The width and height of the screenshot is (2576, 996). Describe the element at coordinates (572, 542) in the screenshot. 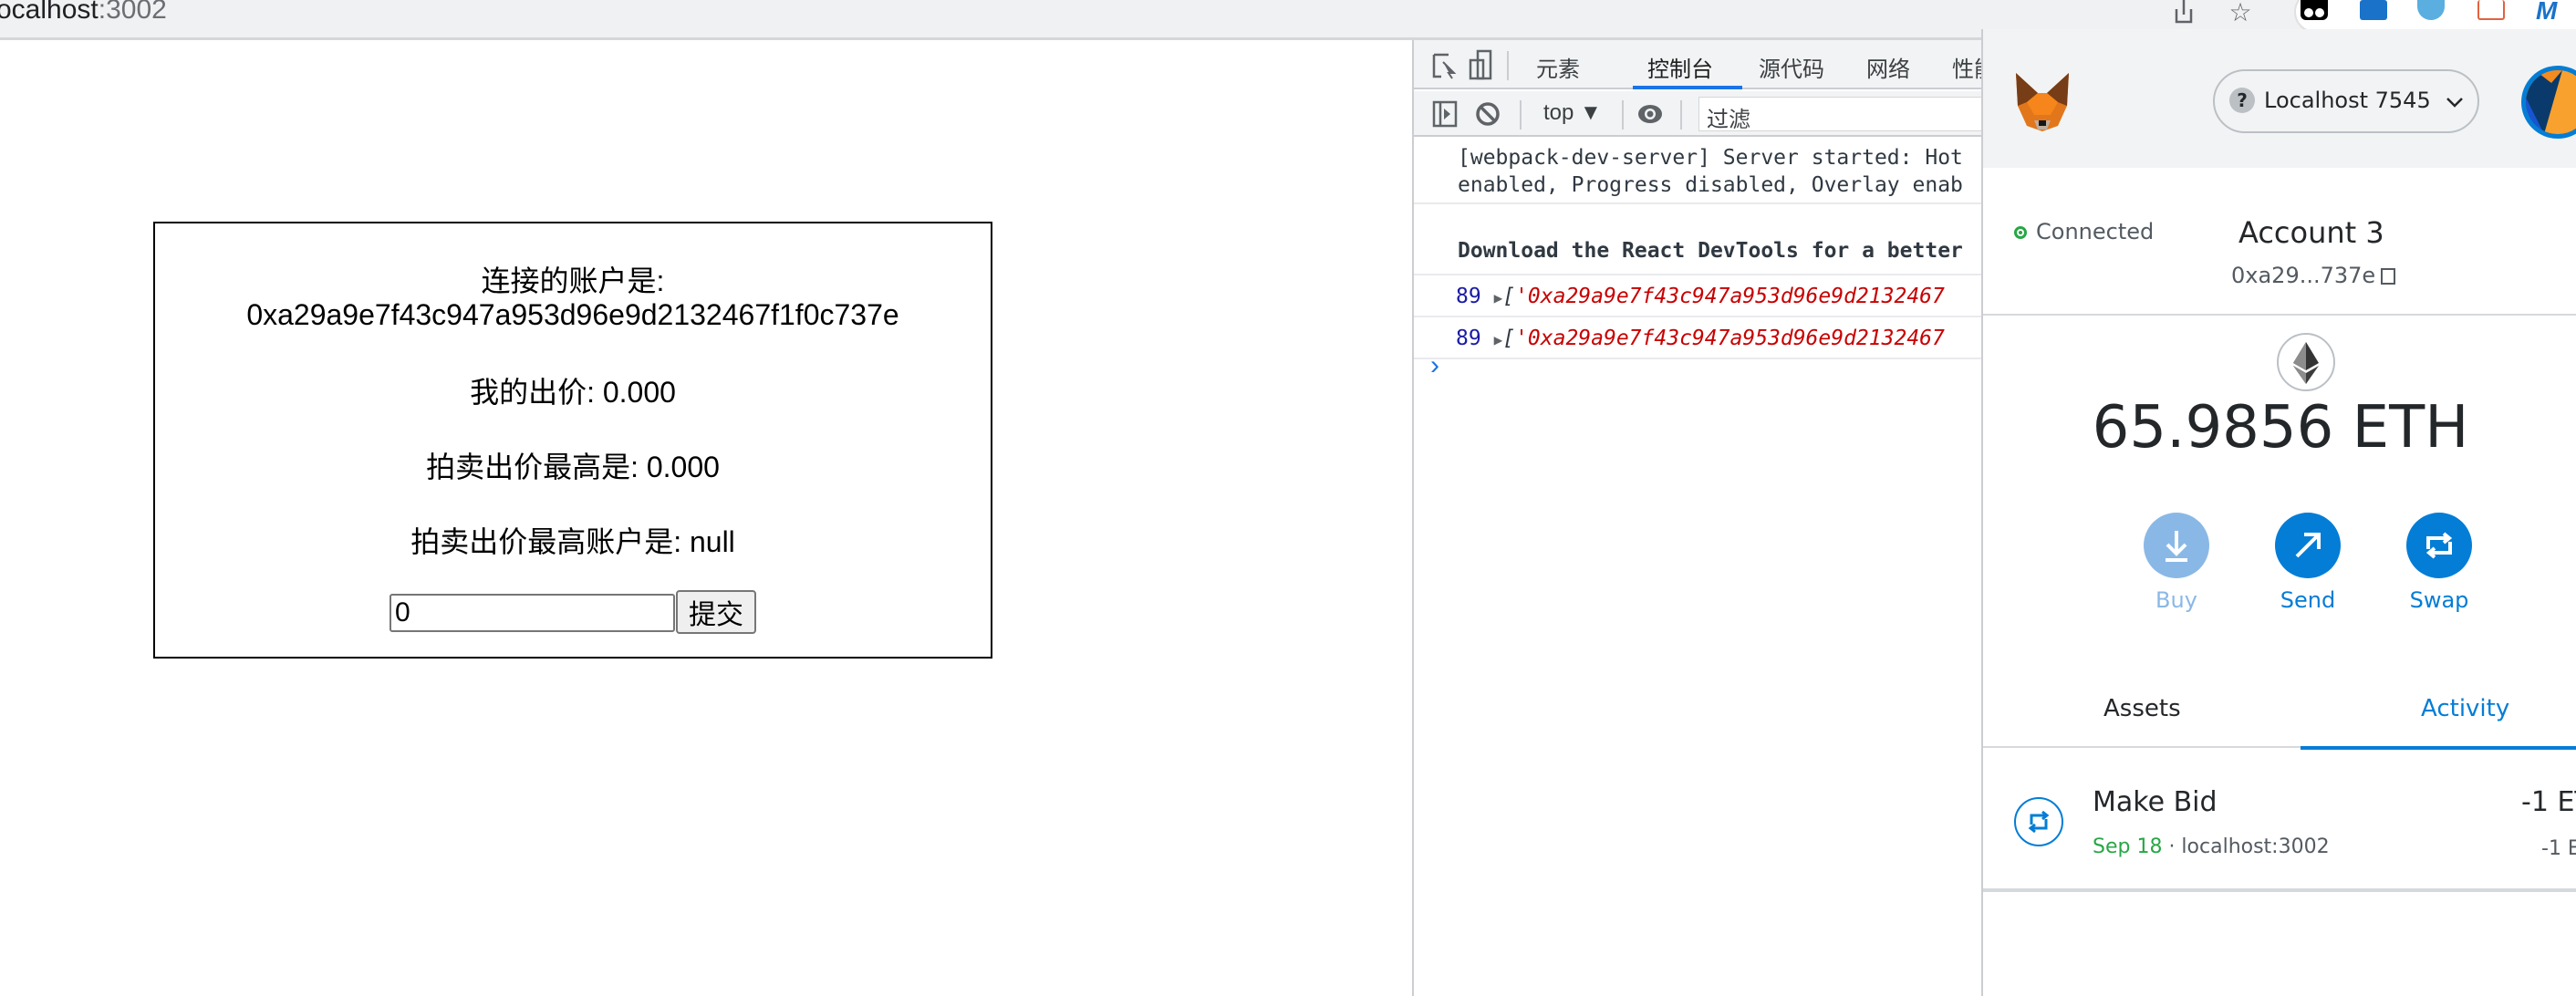

I see `highest-bidder-text: 拍卖出价最高账户是: null` at that location.